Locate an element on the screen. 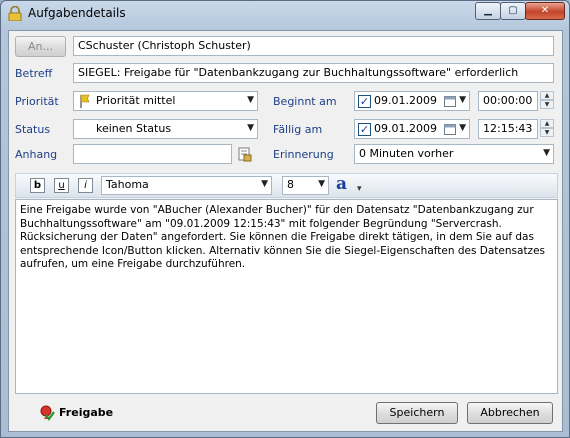 The image size is (570, 438). approve-icon is located at coordinates (47, 413).